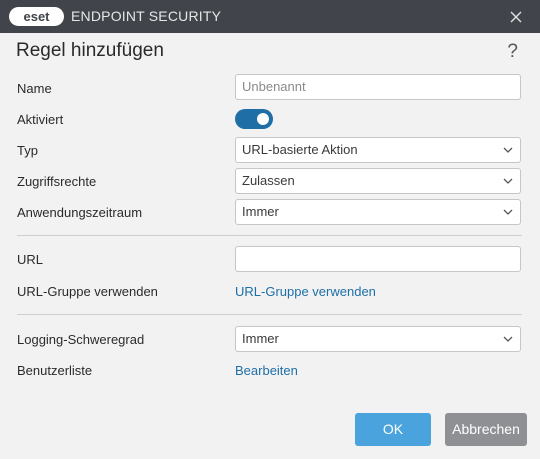  What do you see at coordinates (260, 211) in the screenshot?
I see `schedule-value: Immer` at bounding box center [260, 211].